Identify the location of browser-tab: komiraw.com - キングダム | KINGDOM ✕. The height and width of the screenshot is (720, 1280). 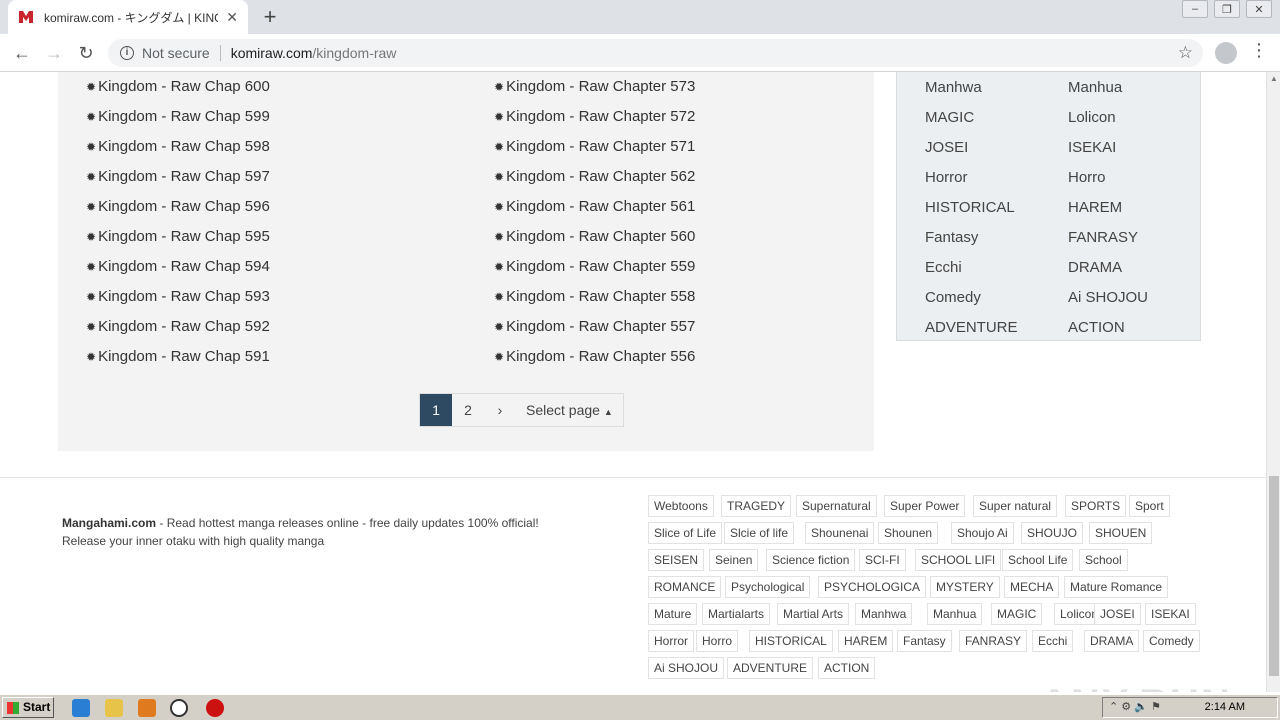
(128, 17).